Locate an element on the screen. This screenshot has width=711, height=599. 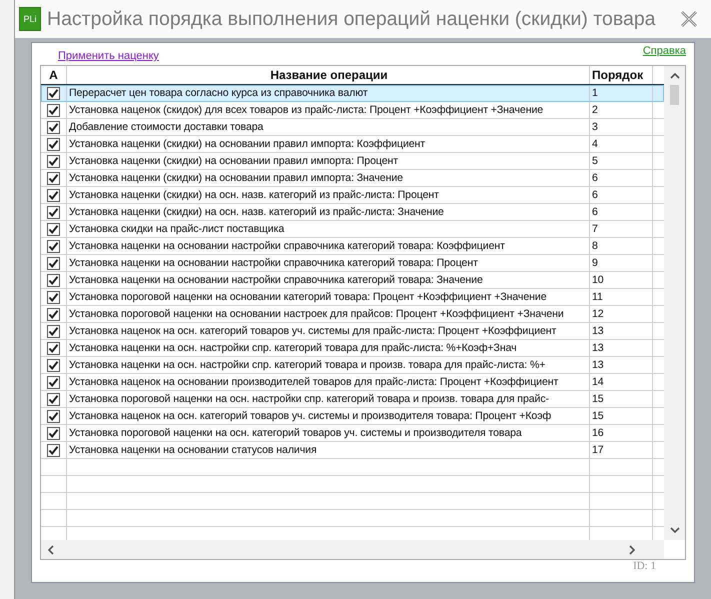
table-row: Добавление стоимости доставки товара 3 is located at coordinates (352, 127).